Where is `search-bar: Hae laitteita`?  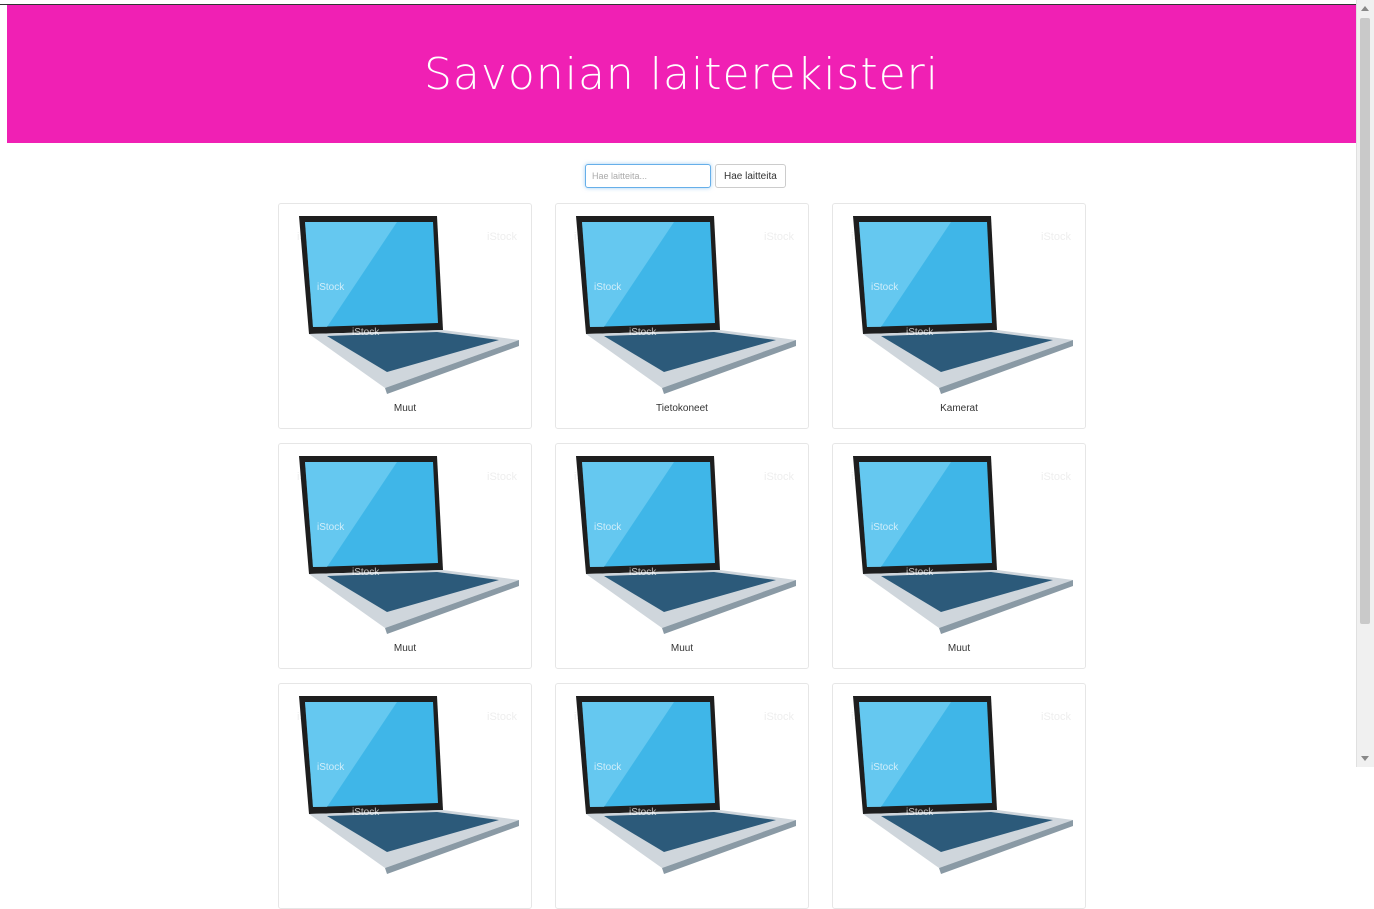 search-bar: Hae laitteita is located at coordinates (685, 176).